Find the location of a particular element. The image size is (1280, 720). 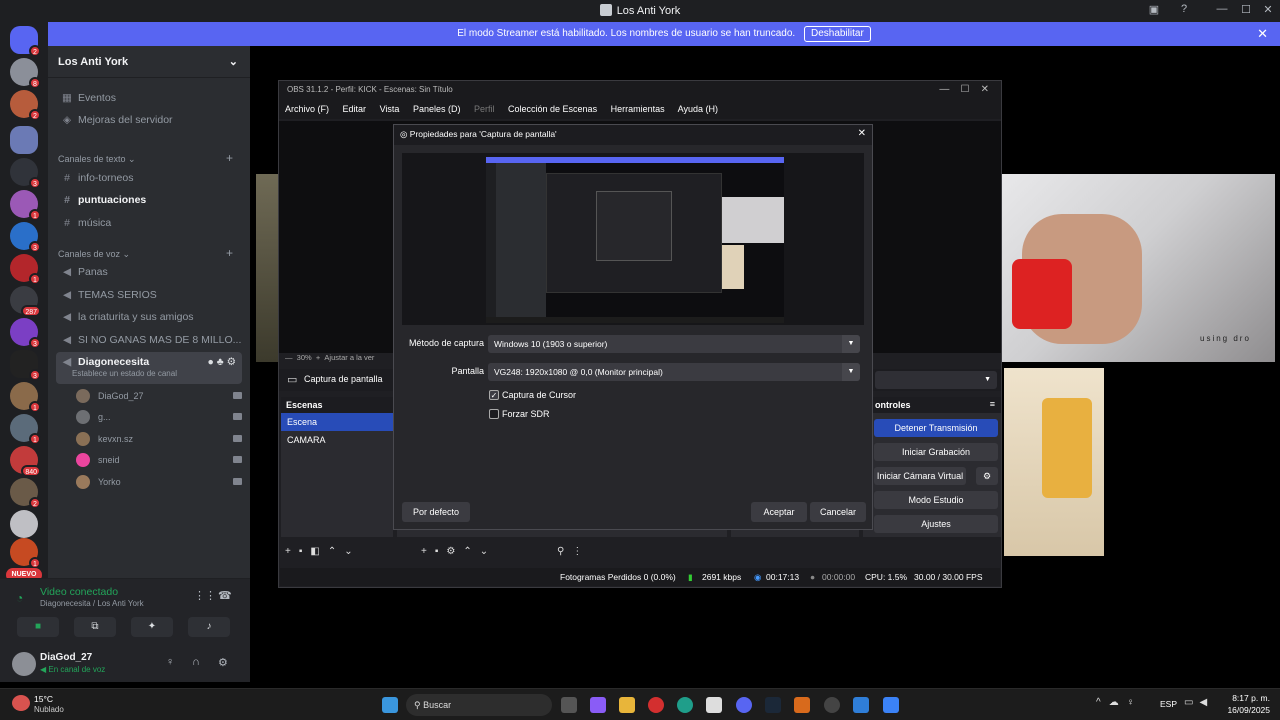

channel-musica: # música is located at coordinates (149, 223).